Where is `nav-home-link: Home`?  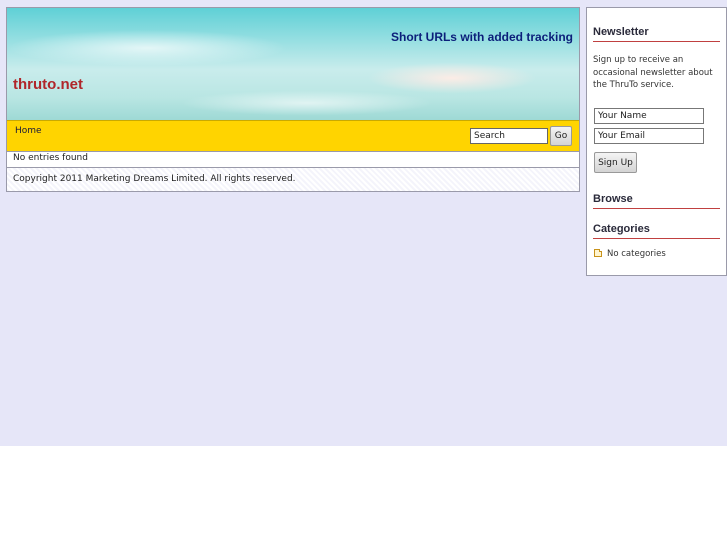
nav-home-link: Home is located at coordinates (28, 131).